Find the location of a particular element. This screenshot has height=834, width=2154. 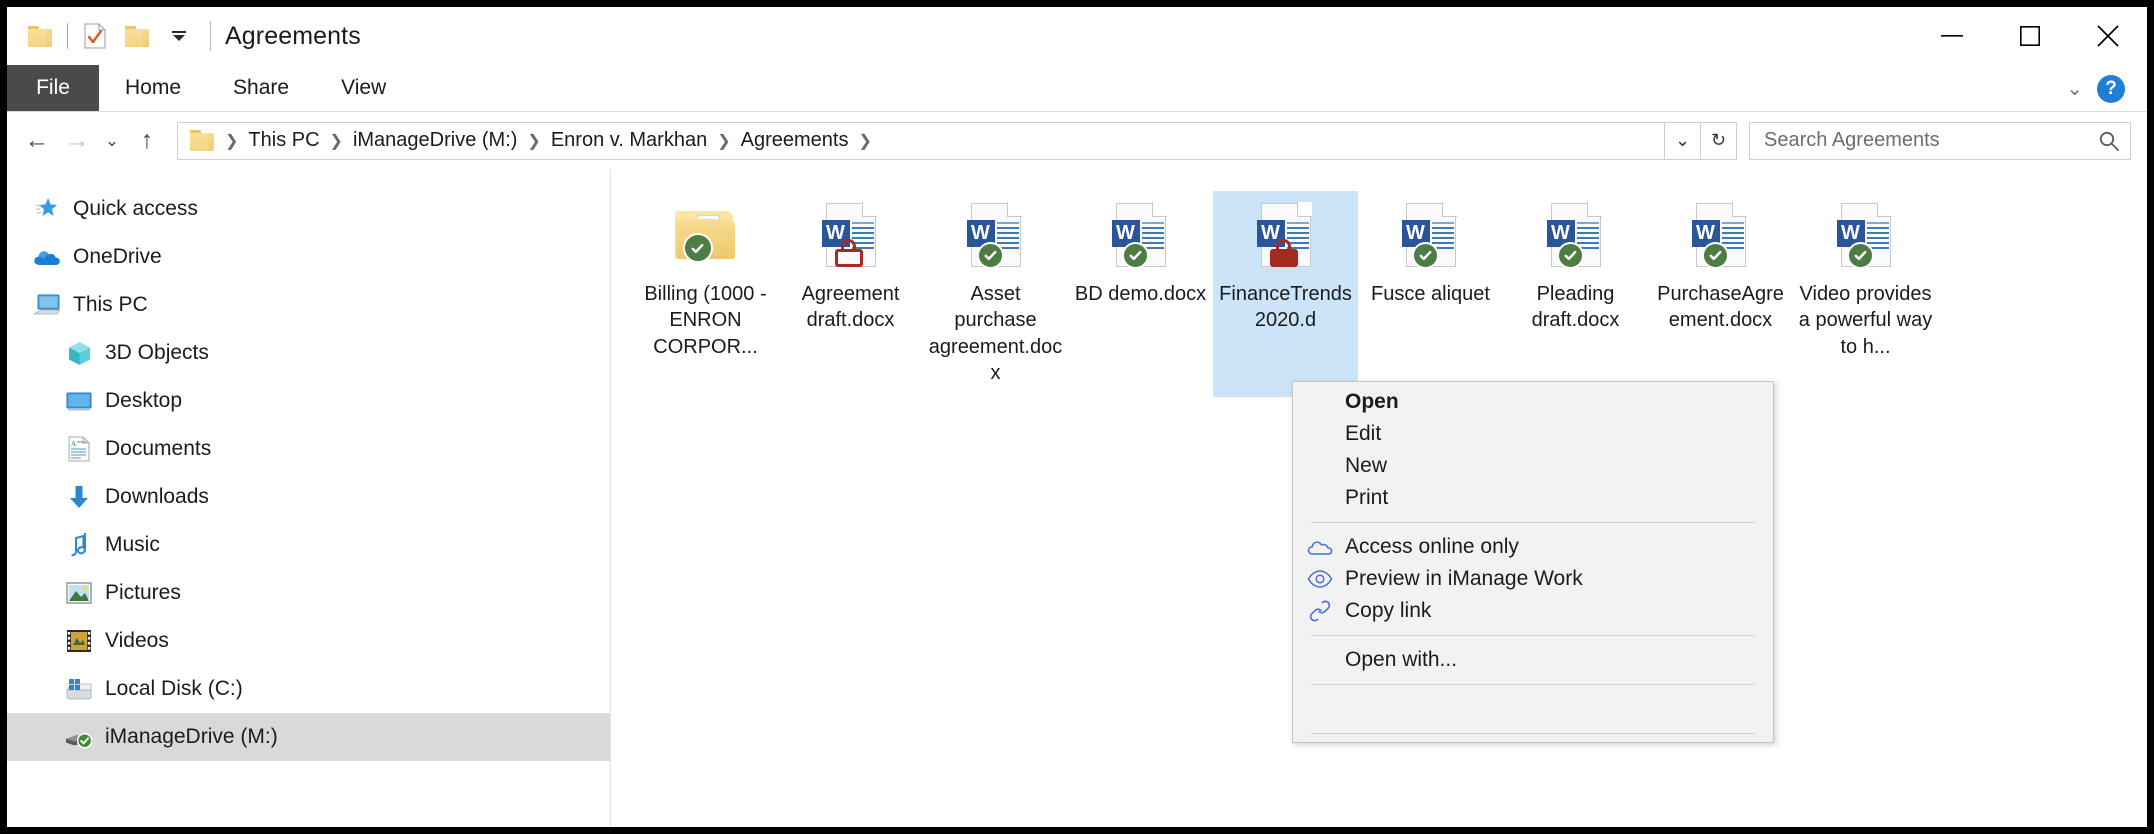

breadcrumb-item-enron-v-markhan: Enron v. Markhan is located at coordinates (629, 140).